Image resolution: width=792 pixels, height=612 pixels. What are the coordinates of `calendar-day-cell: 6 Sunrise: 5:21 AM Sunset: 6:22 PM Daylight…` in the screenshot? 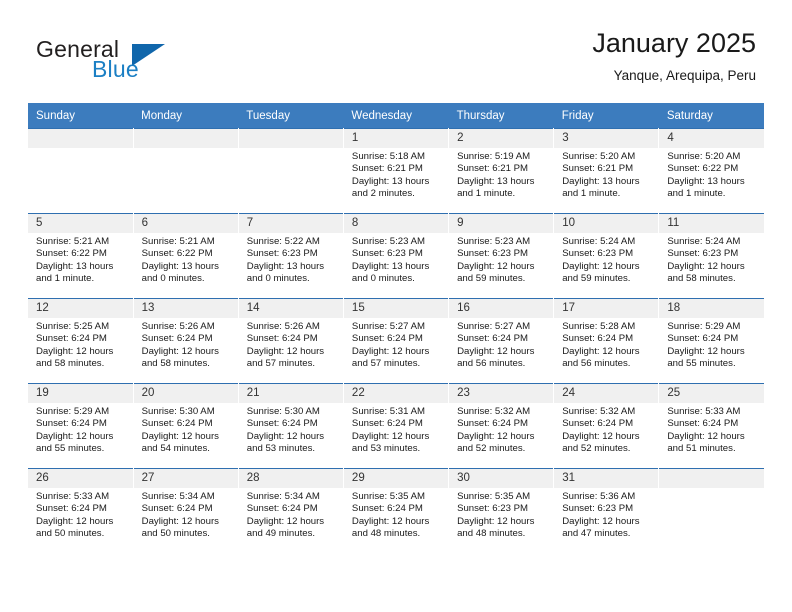 It's located at (186, 256).